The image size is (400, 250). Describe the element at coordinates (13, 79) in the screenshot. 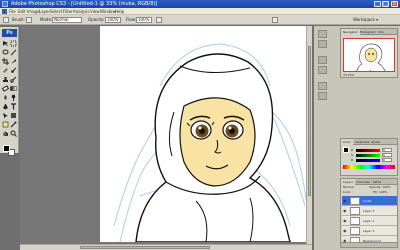

I see `history-brush-tool-icon` at that location.